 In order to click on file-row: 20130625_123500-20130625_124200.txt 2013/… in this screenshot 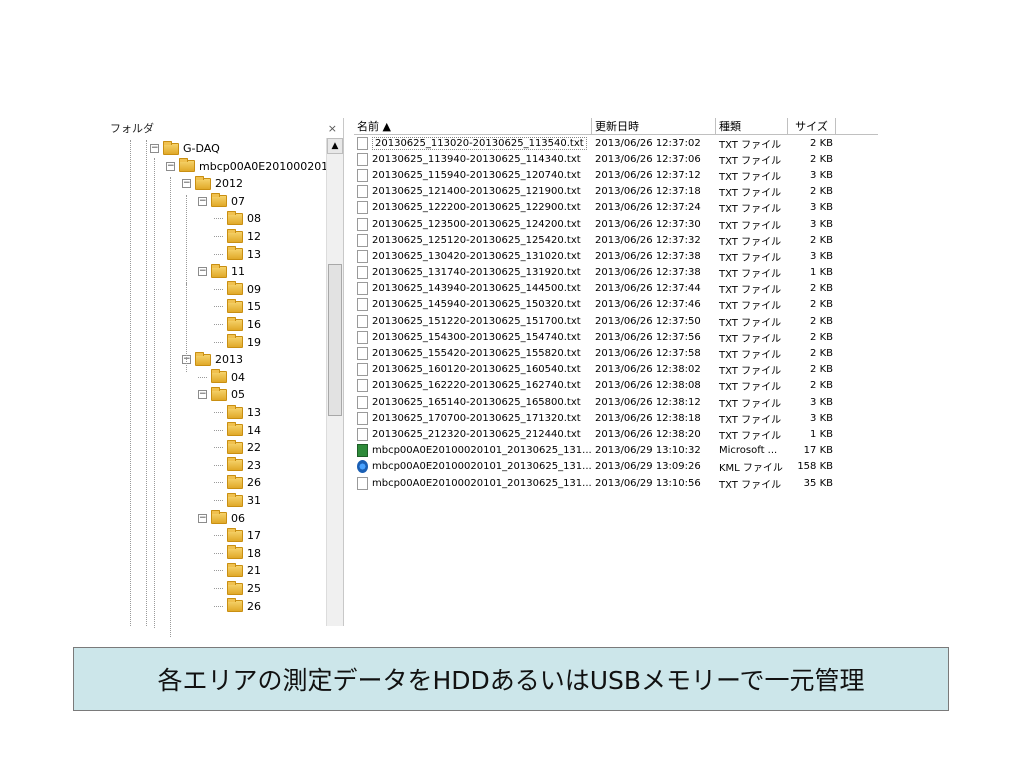, I will do `click(616, 224)`.